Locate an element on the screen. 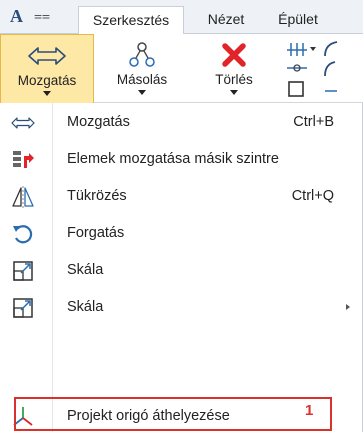  tab-epulet: Épület is located at coordinates (298, 19).